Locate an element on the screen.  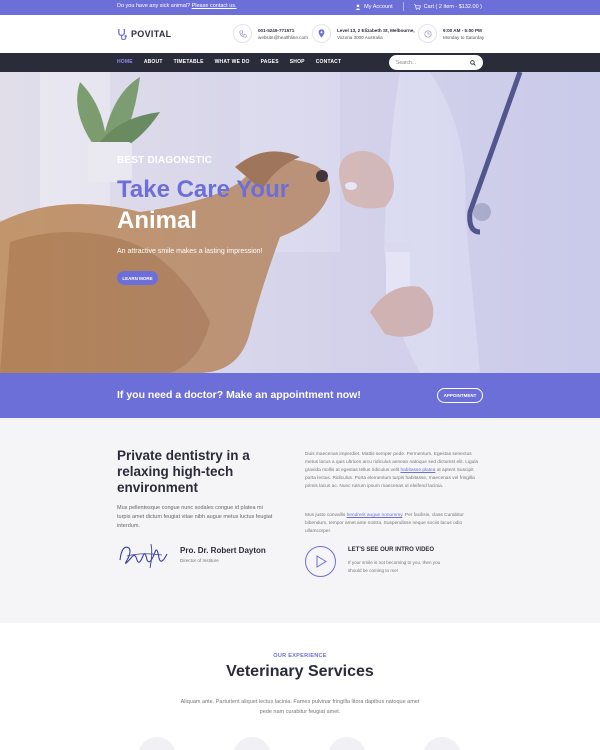
location-icon-wrap is located at coordinates (321, 33).